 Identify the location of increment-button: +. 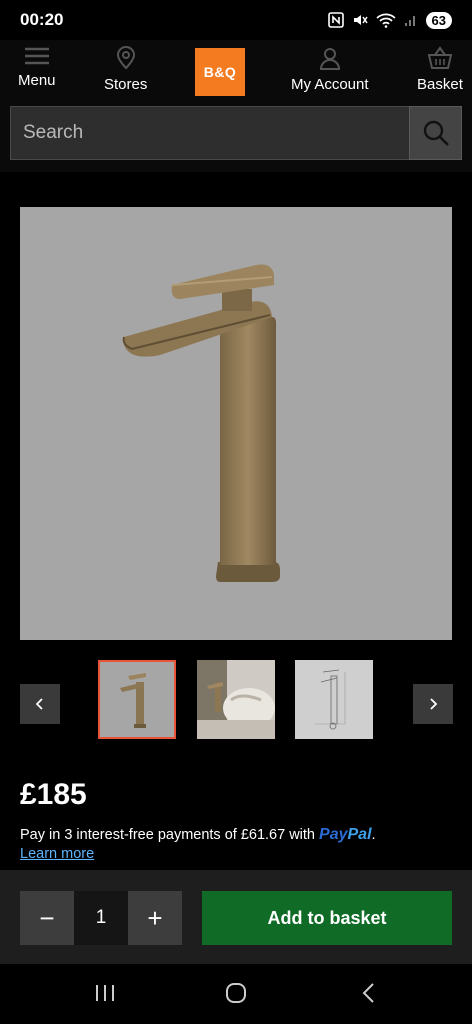
(155, 918).